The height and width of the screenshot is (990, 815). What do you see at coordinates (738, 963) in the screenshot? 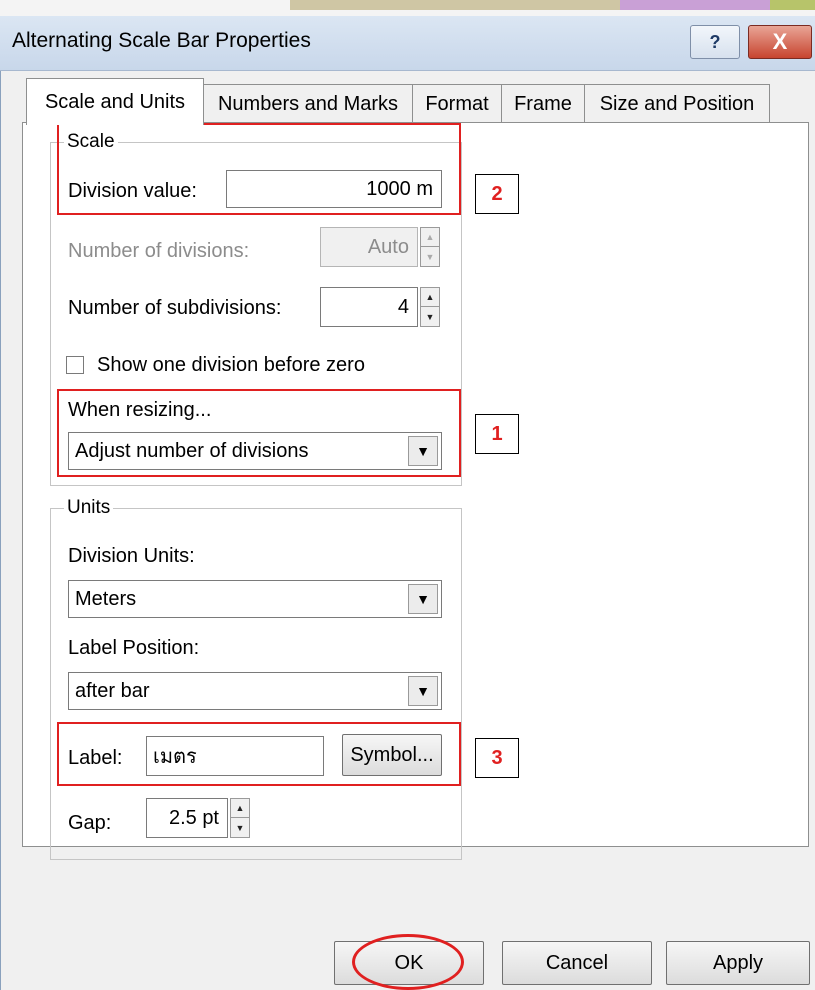
I see `apply-button: Apply` at bounding box center [738, 963].